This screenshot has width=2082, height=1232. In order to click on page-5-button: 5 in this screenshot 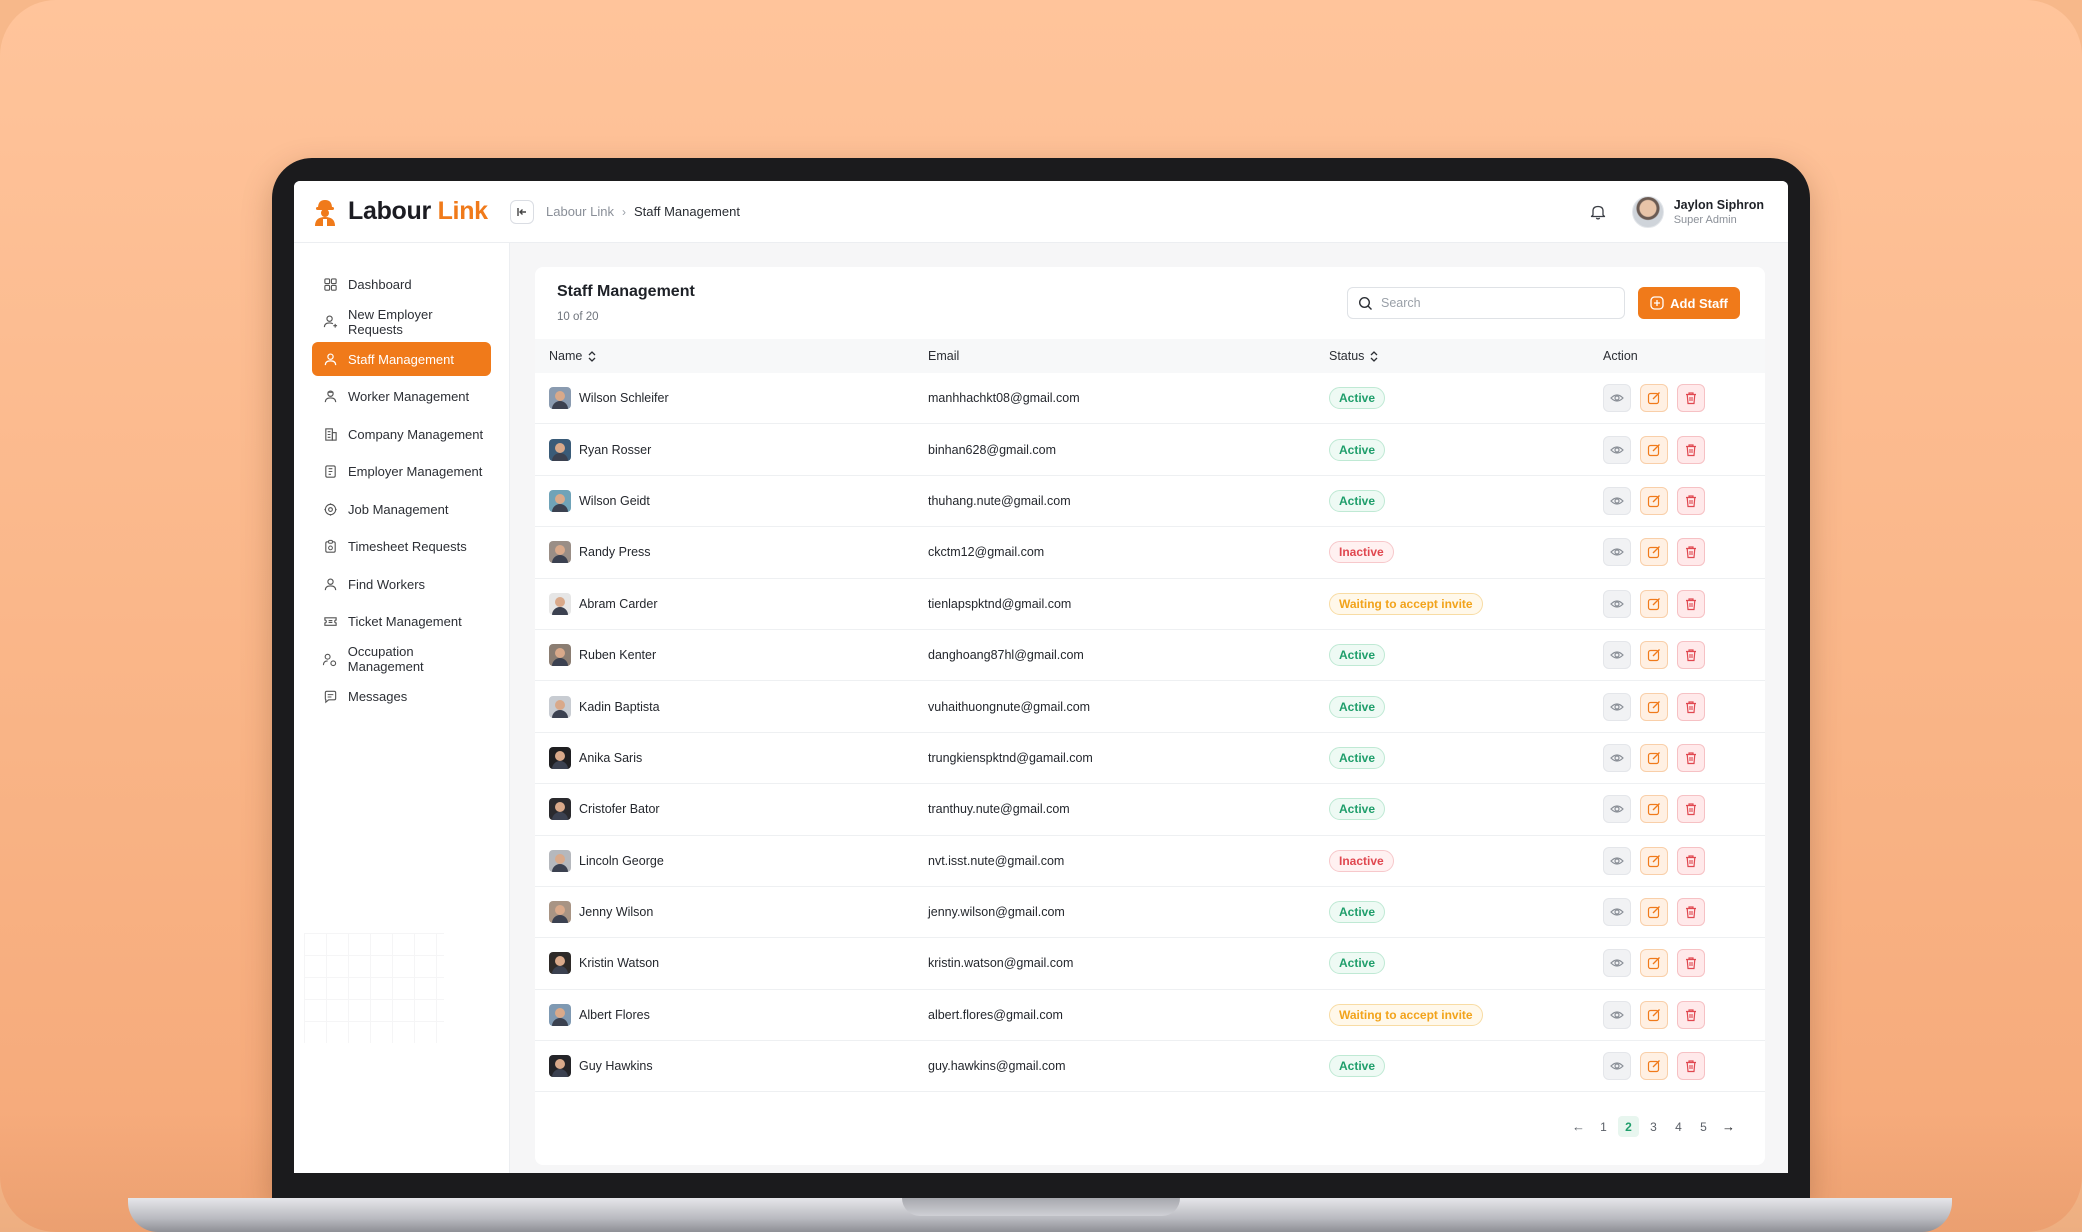, I will do `click(1703, 1126)`.